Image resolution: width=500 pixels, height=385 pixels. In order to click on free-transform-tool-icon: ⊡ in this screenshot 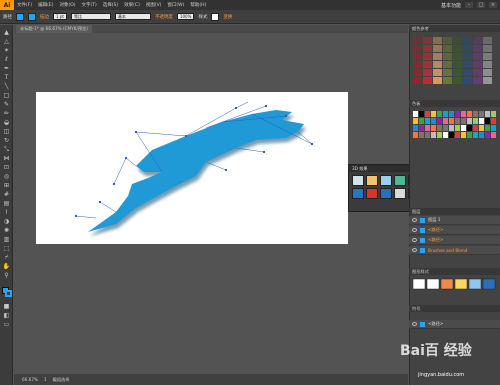, I will do `click(6, 167)`.